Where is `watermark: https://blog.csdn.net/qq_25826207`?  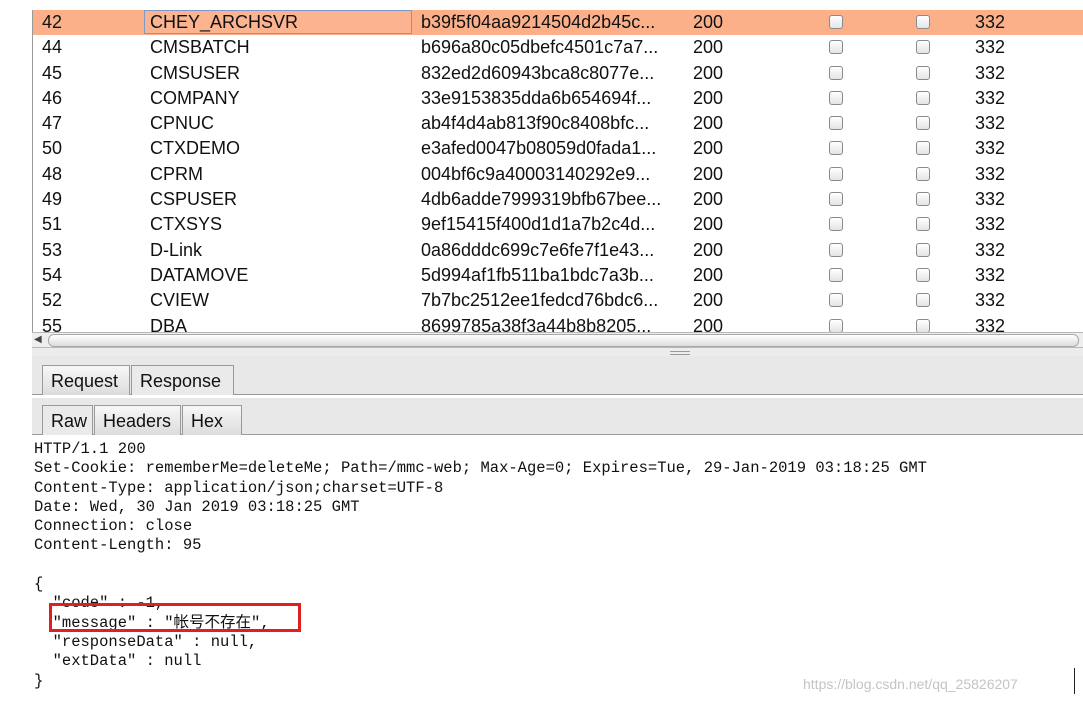
watermark: https://blog.csdn.net/qq_25826207 is located at coordinates (910, 684).